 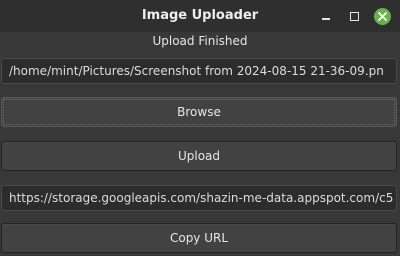 I want to click on maximize-icon, so click(x=354, y=16).